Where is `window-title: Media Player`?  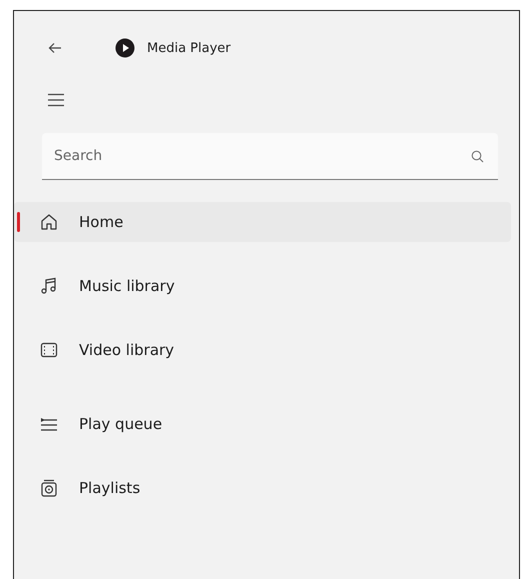
window-title: Media Player is located at coordinates (189, 48).